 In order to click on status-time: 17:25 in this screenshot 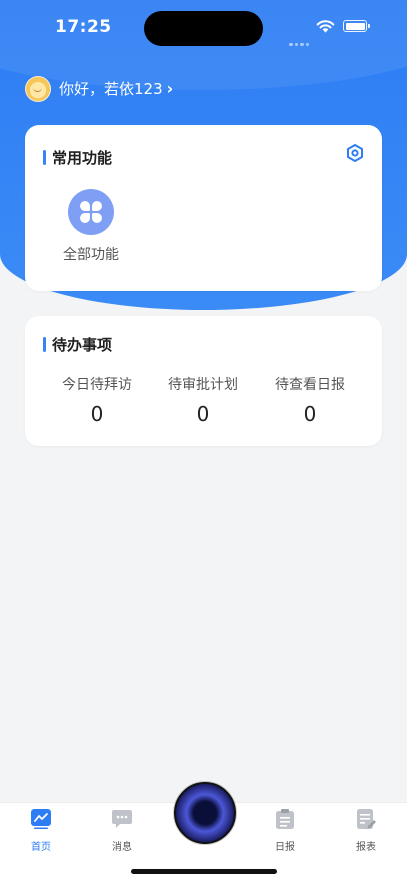, I will do `click(83, 27)`.